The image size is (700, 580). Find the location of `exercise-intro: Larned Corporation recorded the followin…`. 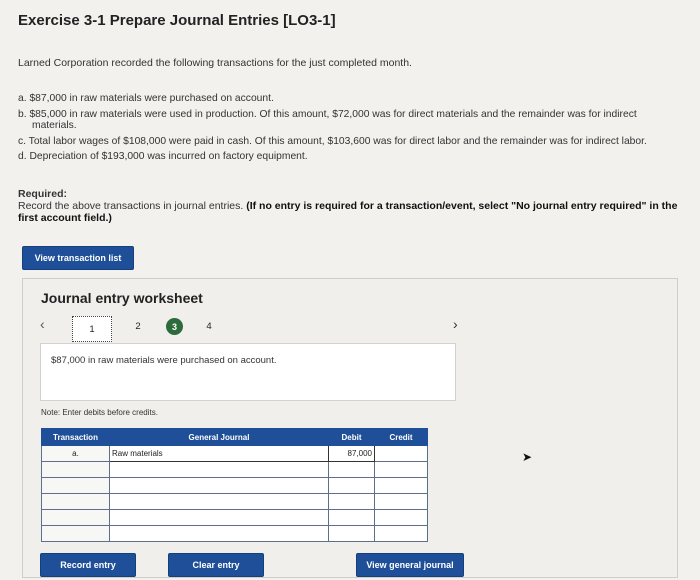

exercise-intro: Larned Corporation recorded the followin… is located at coordinates (215, 63).